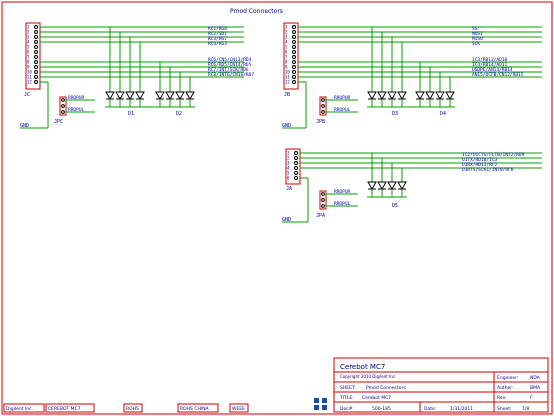 The height and width of the screenshot is (416, 554). I want to click on connector-ja-pins: 123456, so click(292, 166).